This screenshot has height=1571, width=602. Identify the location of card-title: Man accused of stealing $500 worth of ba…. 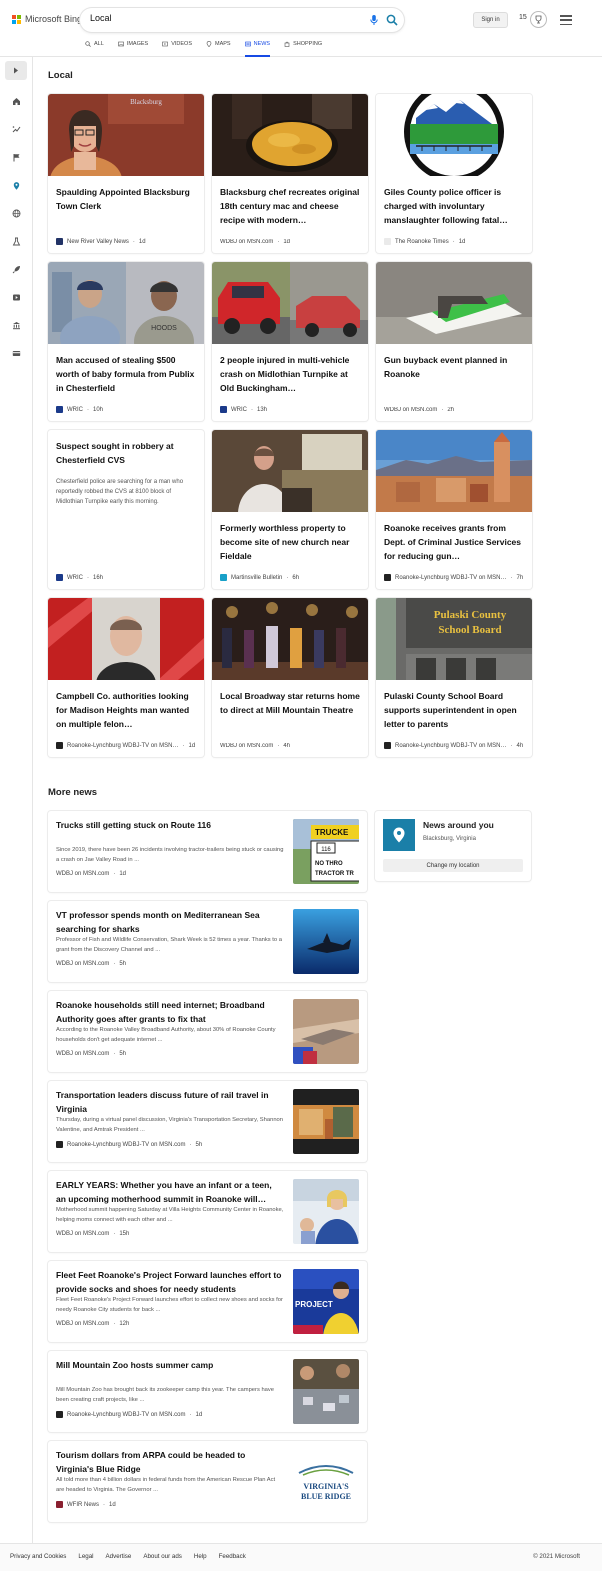
(127, 374).